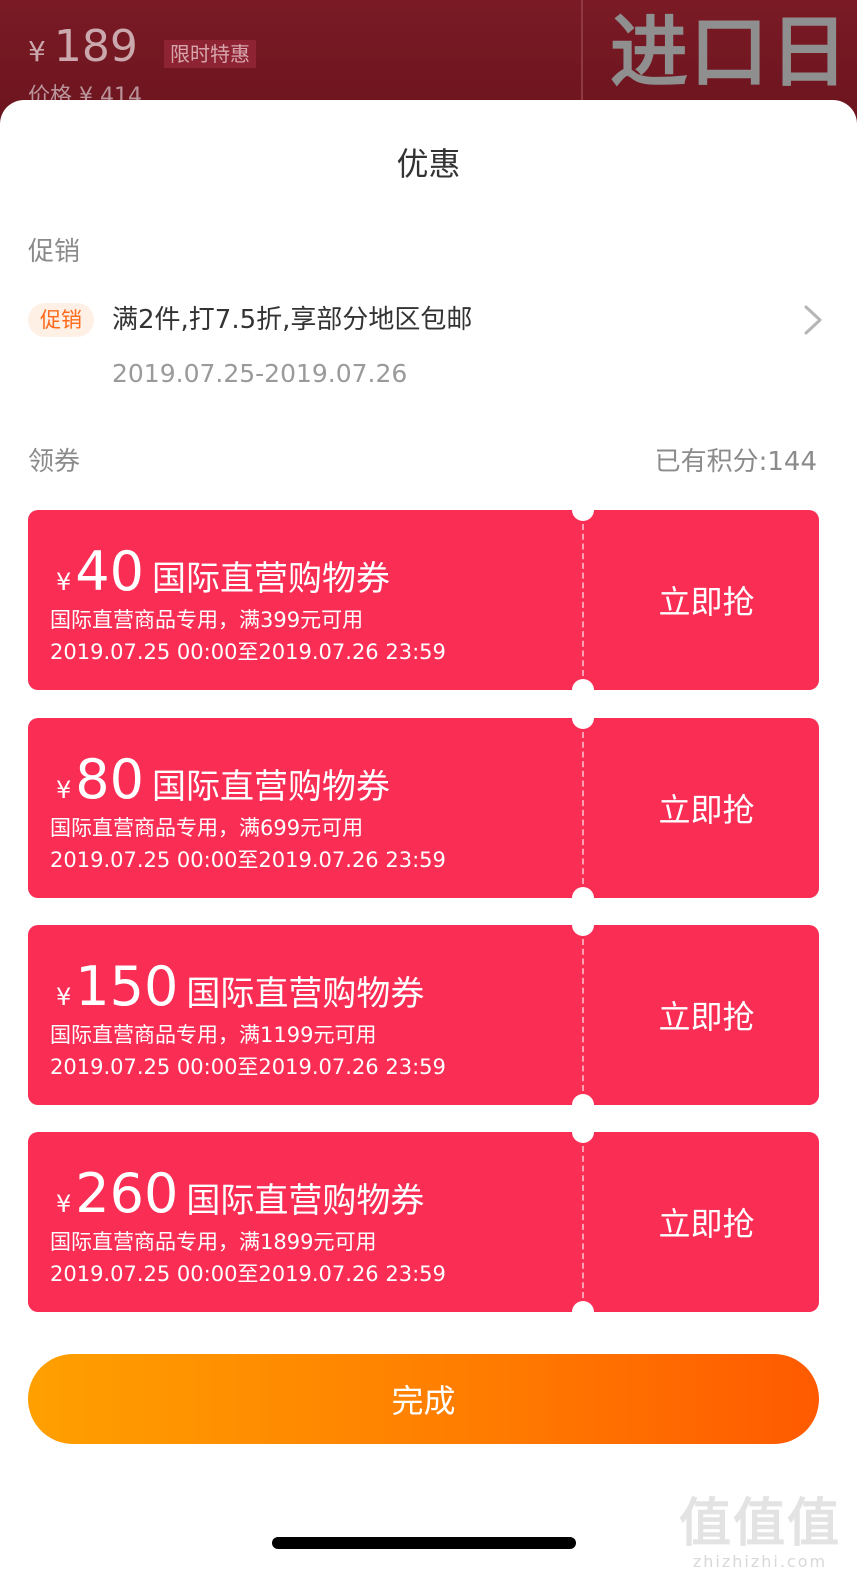 The width and height of the screenshot is (857, 1589). What do you see at coordinates (813, 320) in the screenshot?
I see `chevron-right-icon` at bounding box center [813, 320].